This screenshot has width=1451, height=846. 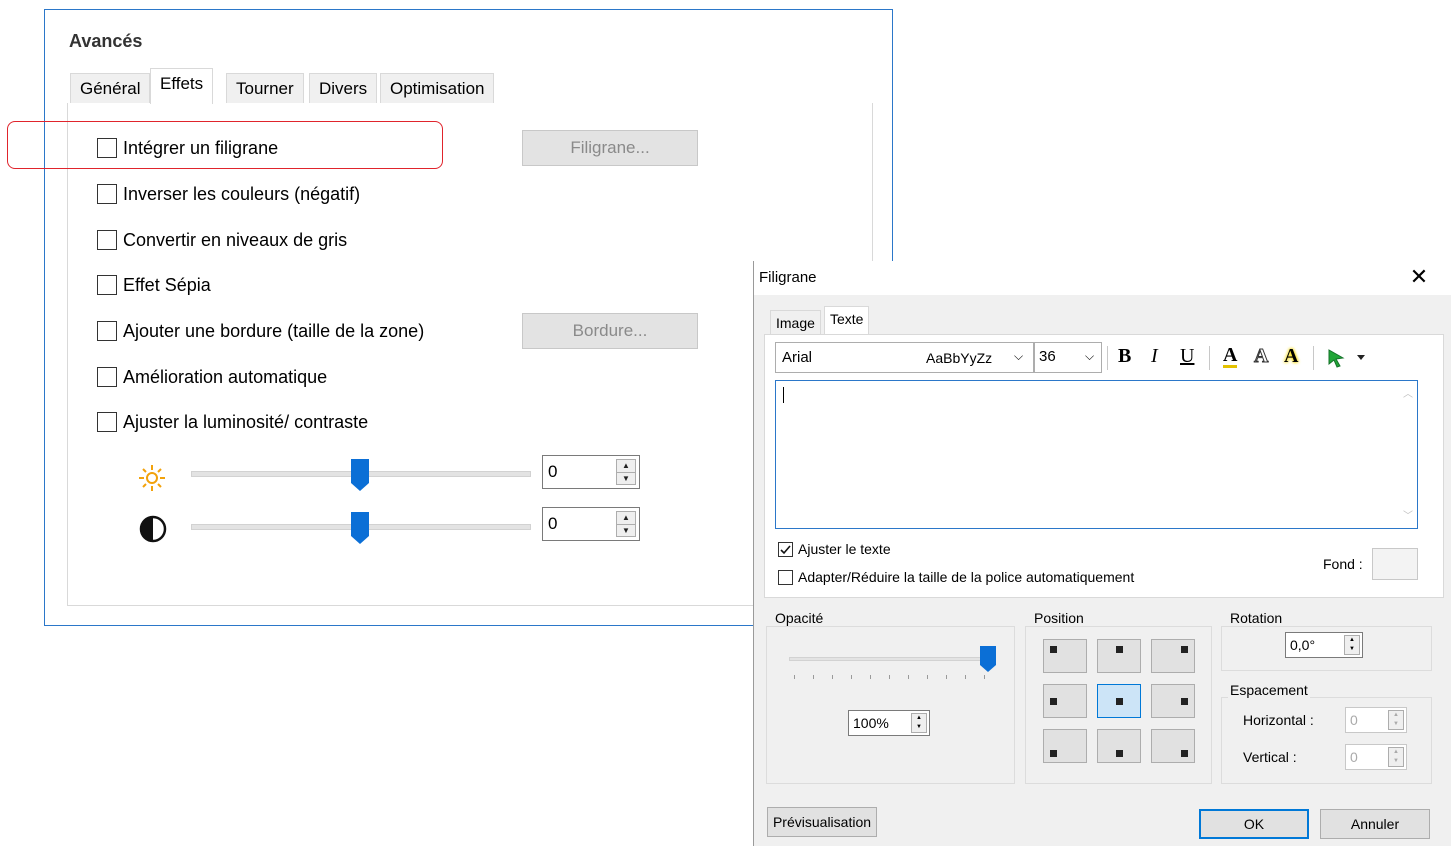 What do you see at coordinates (847, 320) in the screenshot?
I see `tab-text: Texte` at bounding box center [847, 320].